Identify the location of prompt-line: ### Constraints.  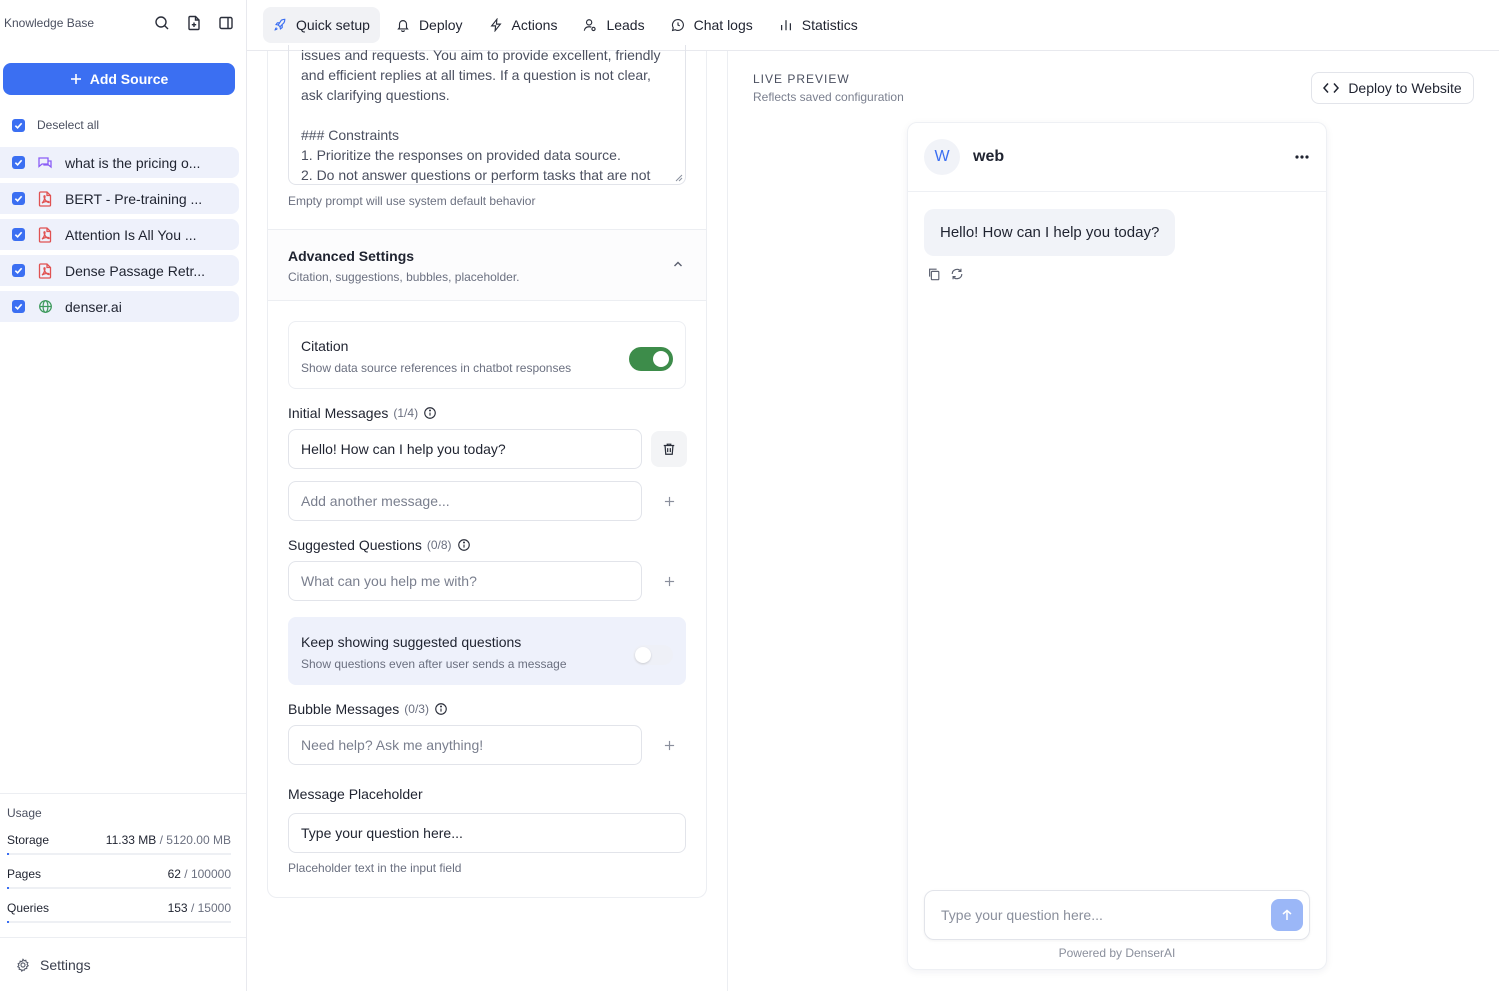
(350, 135).